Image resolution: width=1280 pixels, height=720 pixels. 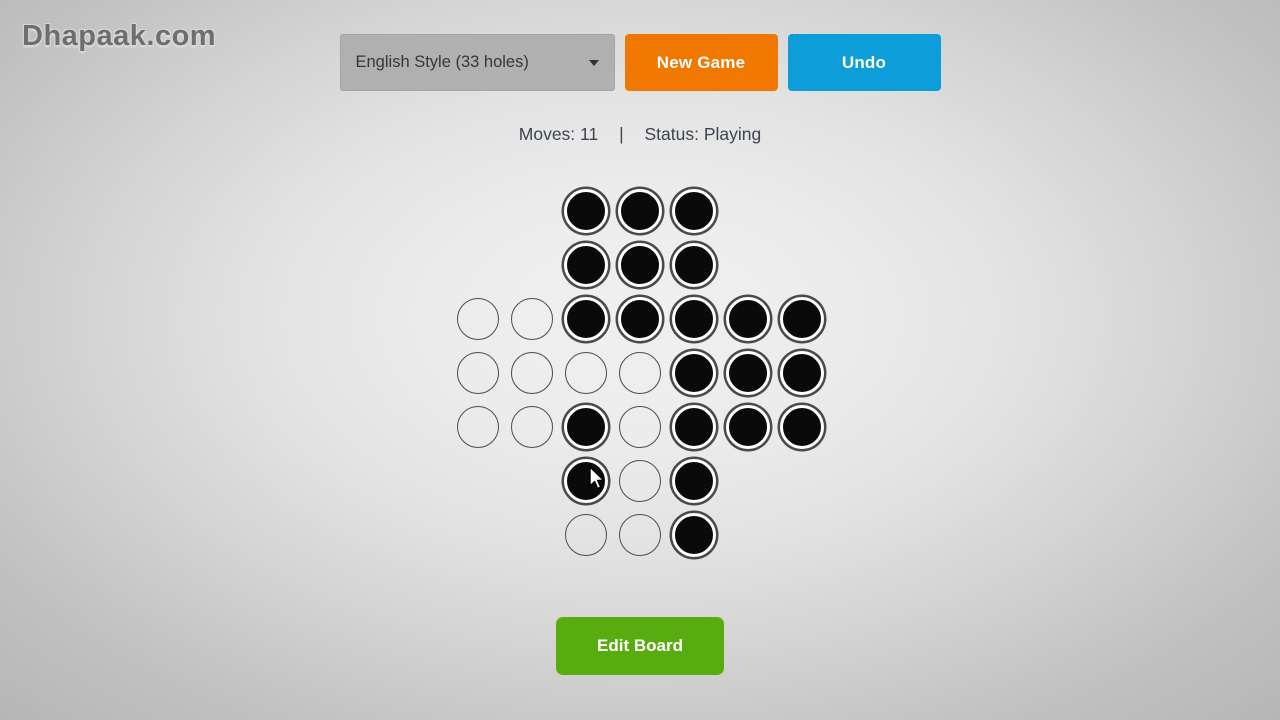 What do you see at coordinates (640, 134) in the screenshot?
I see `status-bar: Moves: 11 | Status: Playing` at bounding box center [640, 134].